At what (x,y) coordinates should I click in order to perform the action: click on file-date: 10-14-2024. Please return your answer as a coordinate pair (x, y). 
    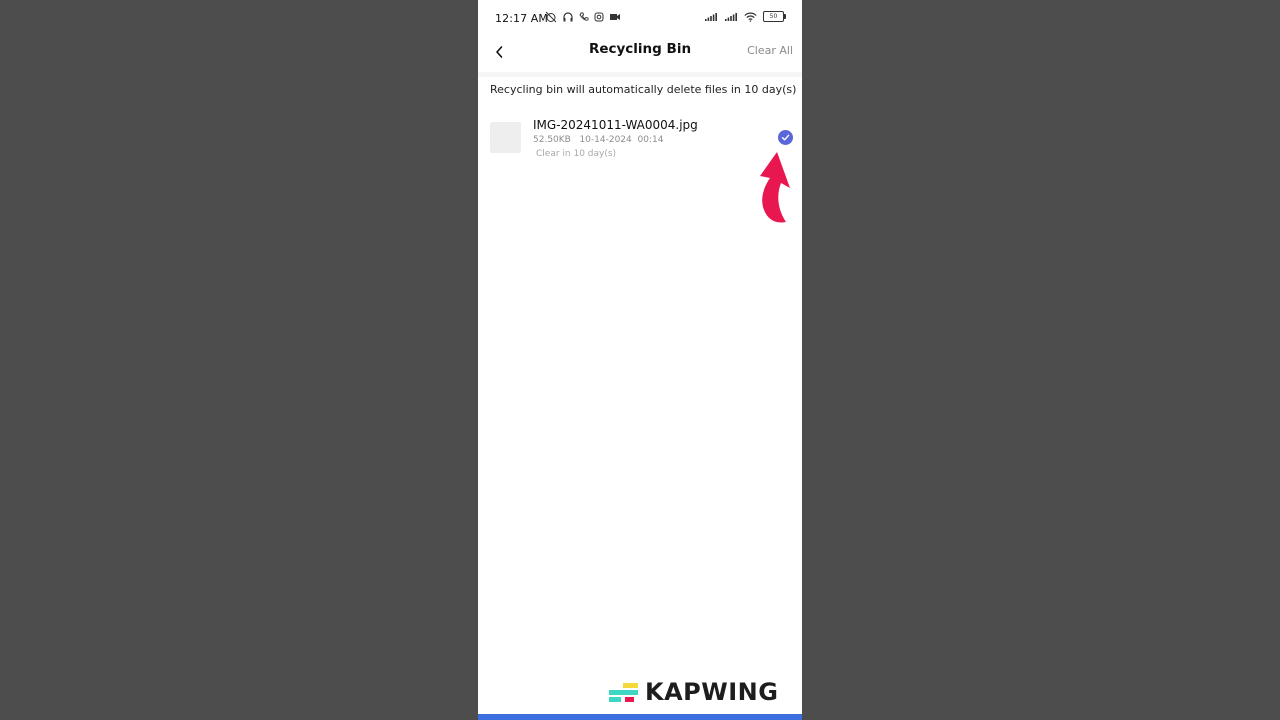
    Looking at the image, I should click on (605, 140).